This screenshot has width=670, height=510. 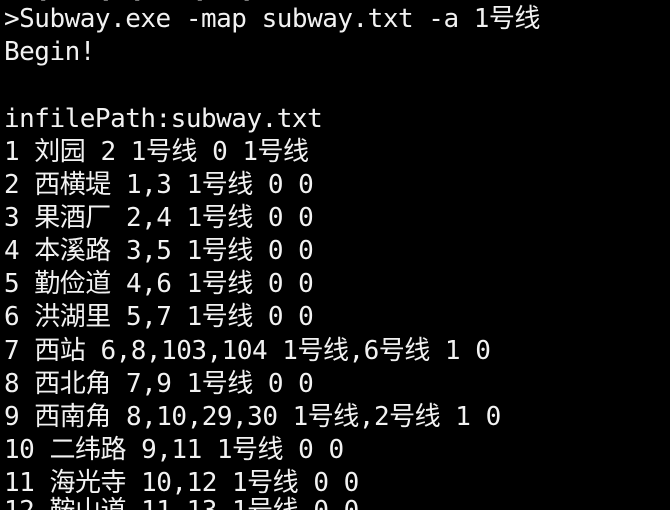 I want to click on begin-line: Begin!, so click(x=49, y=52).